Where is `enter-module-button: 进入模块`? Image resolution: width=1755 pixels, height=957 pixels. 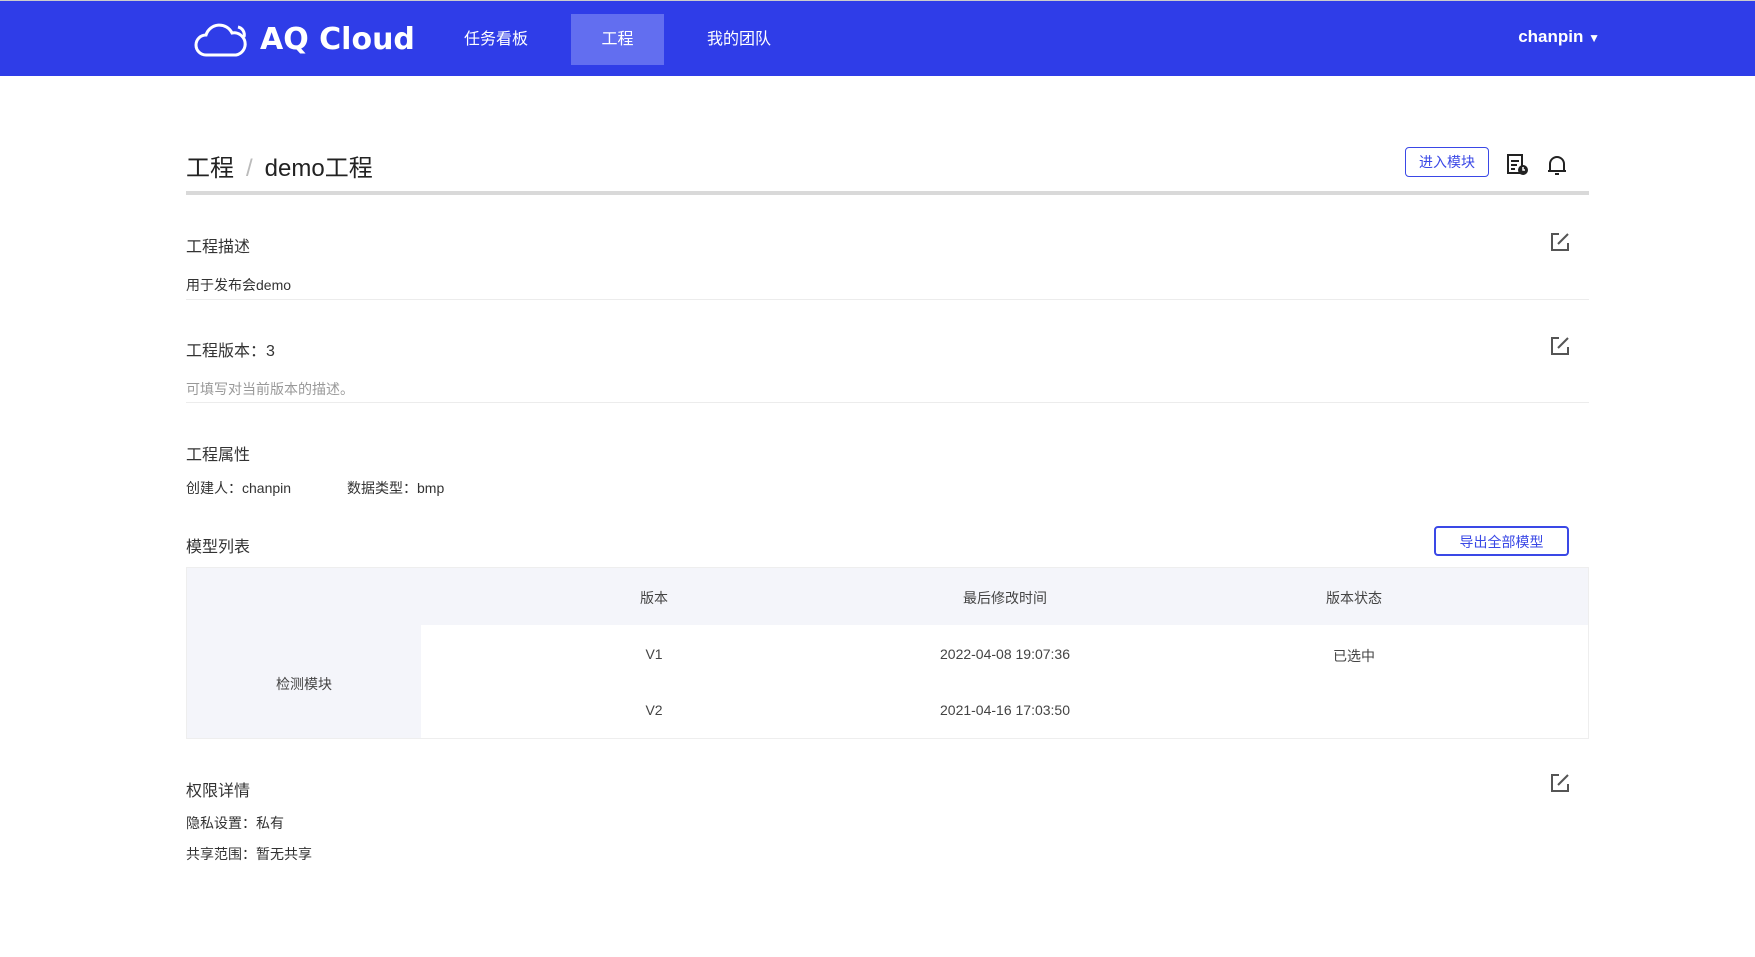
enter-module-button: 进入模块 is located at coordinates (1447, 162).